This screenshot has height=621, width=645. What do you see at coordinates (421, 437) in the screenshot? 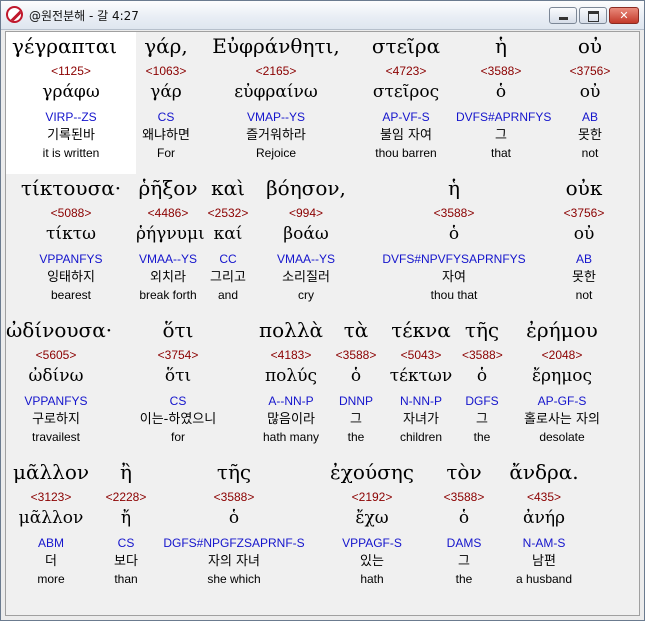
I see `english-gloss: children` at bounding box center [421, 437].